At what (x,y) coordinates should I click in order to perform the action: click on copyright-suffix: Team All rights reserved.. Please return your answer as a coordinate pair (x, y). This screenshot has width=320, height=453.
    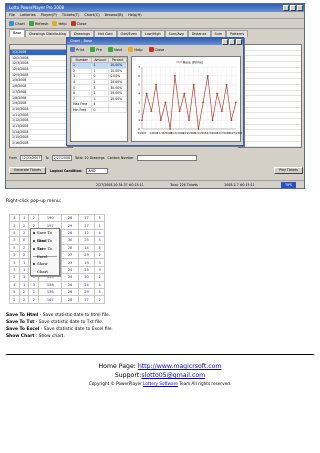
    Looking at the image, I should click on (204, 383).